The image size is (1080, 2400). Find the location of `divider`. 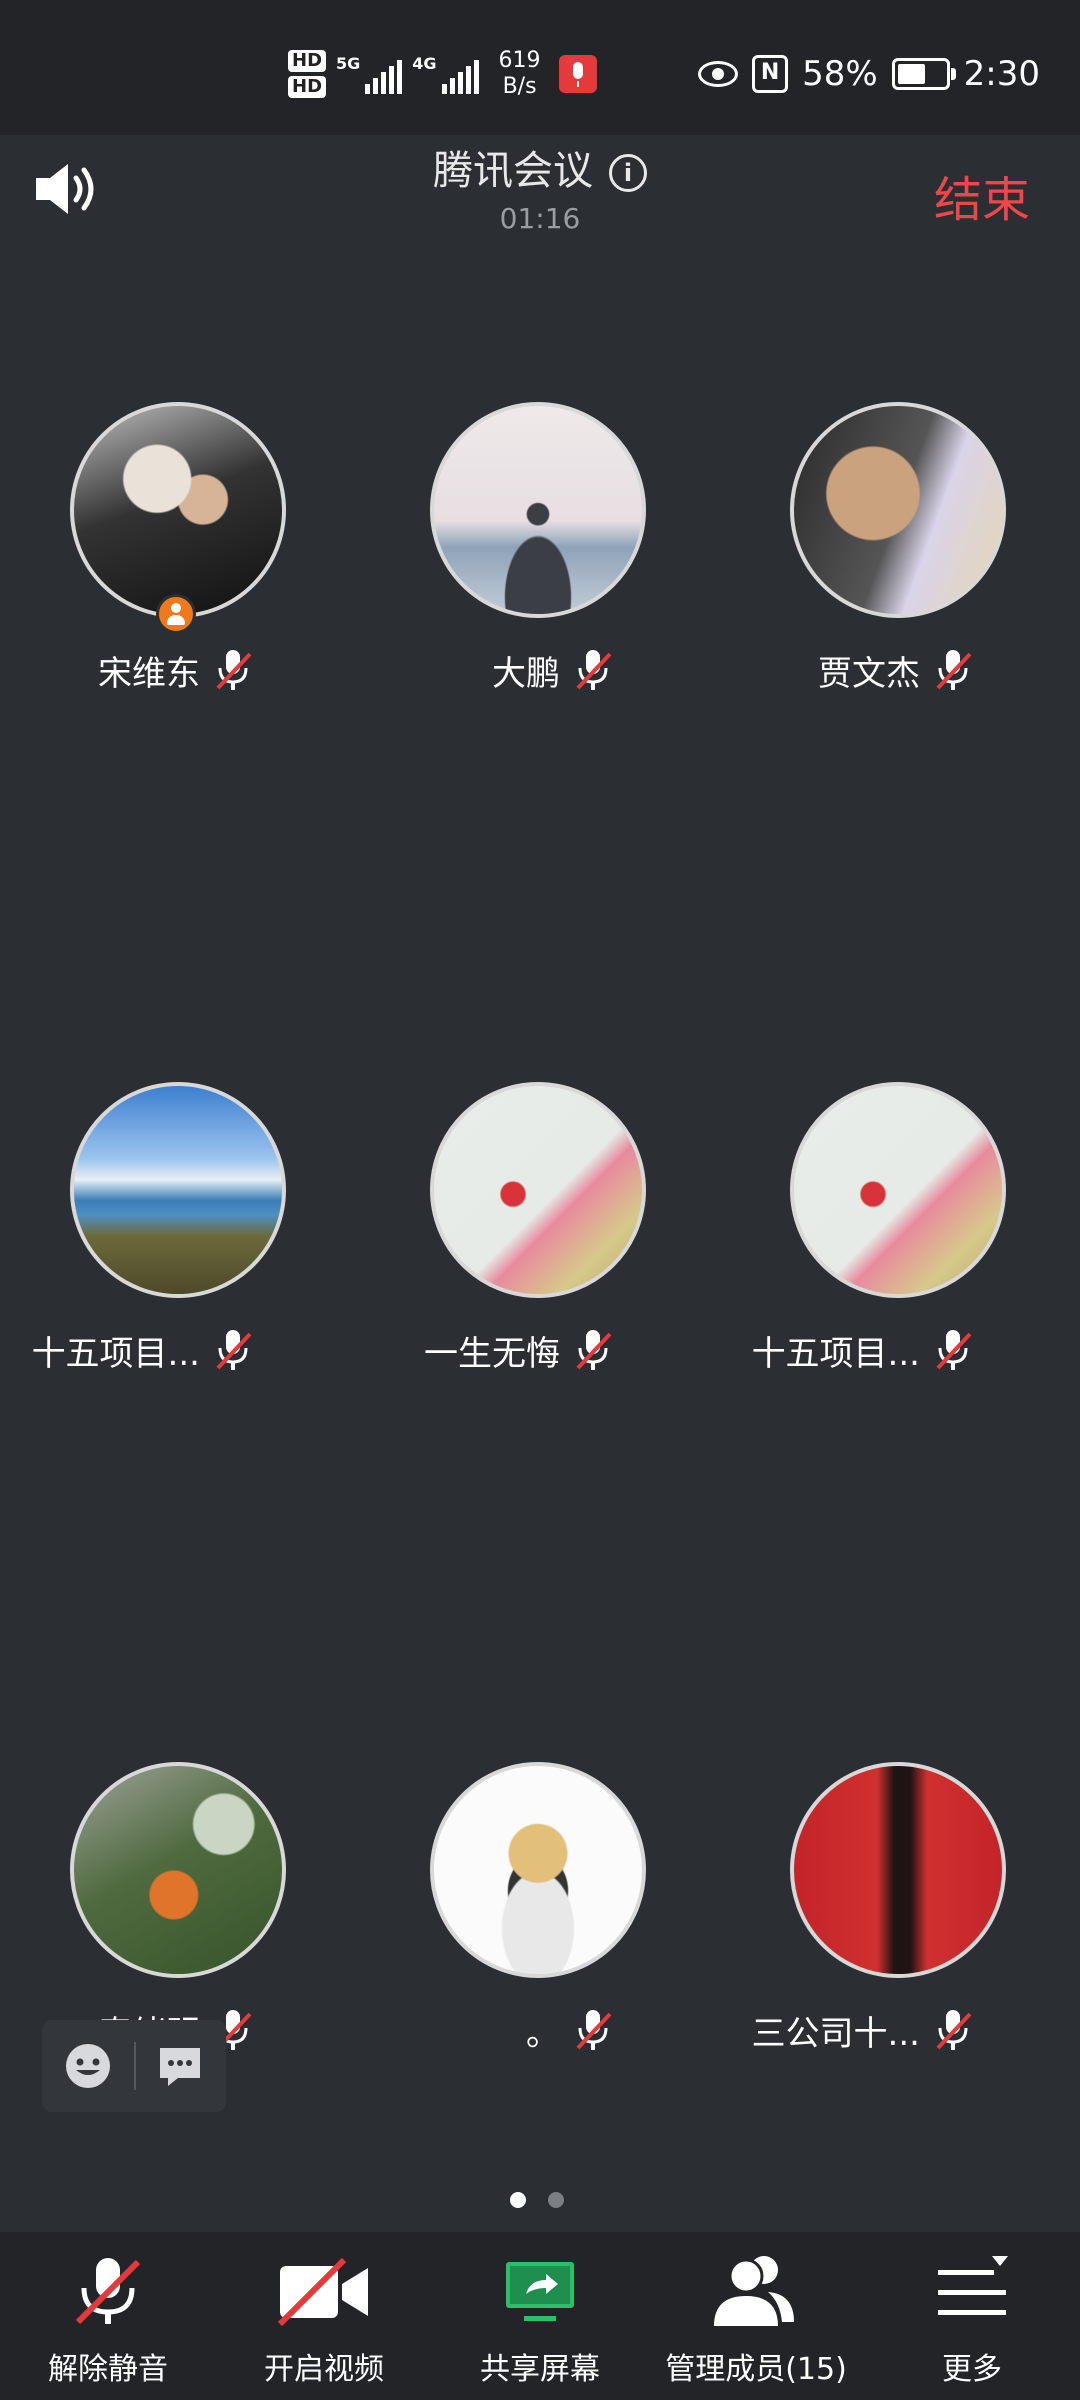

divider is located at coordinates (135, 2066).